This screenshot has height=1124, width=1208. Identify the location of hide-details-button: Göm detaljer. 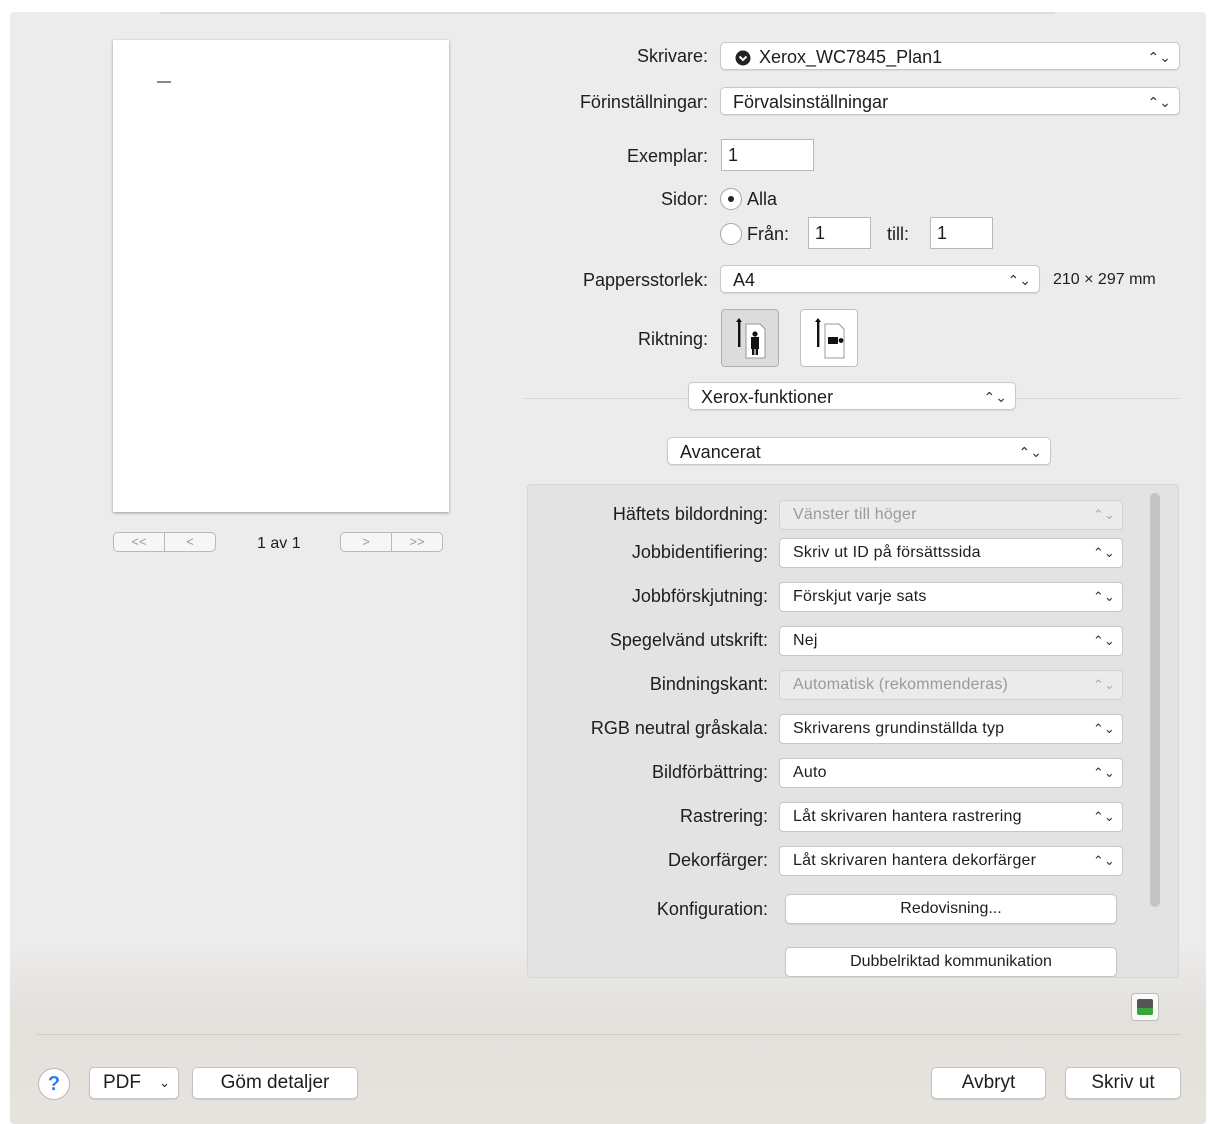
(275, 1083).